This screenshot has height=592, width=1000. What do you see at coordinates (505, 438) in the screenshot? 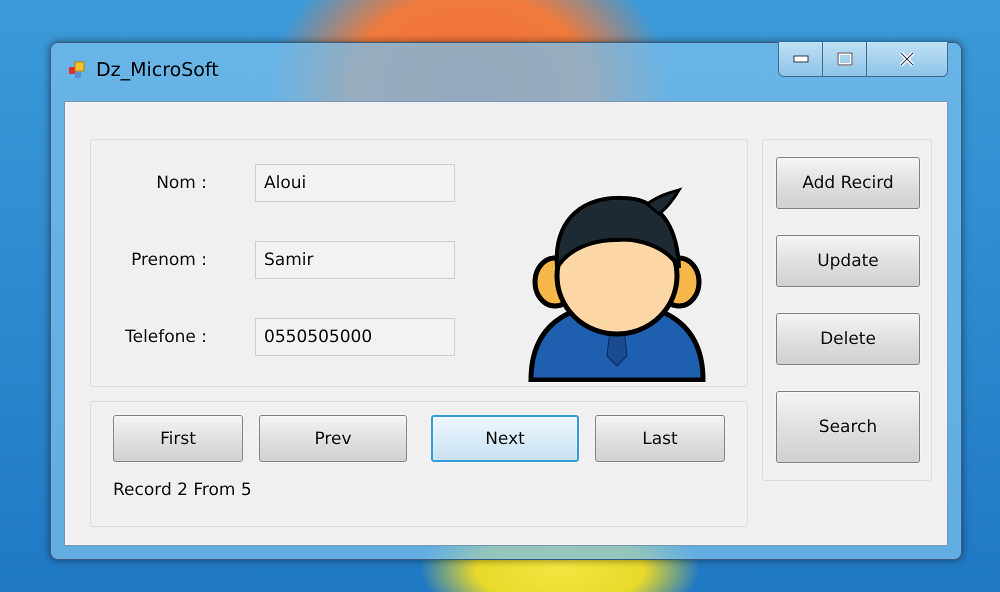
I see `navigation-button: Next` at bounding box center [505, 438].